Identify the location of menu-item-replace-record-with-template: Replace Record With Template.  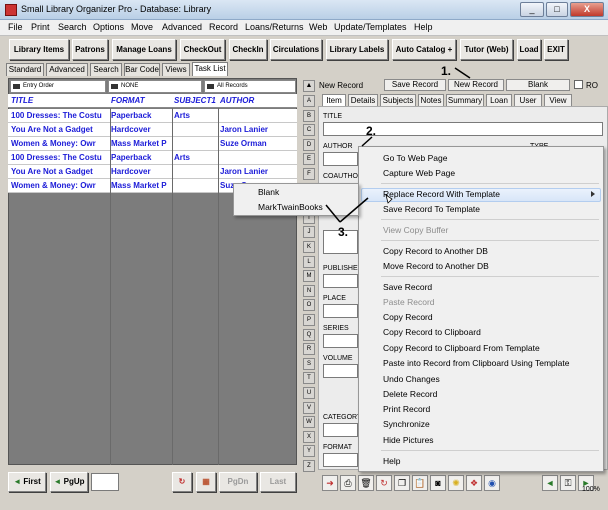
(441, 194).